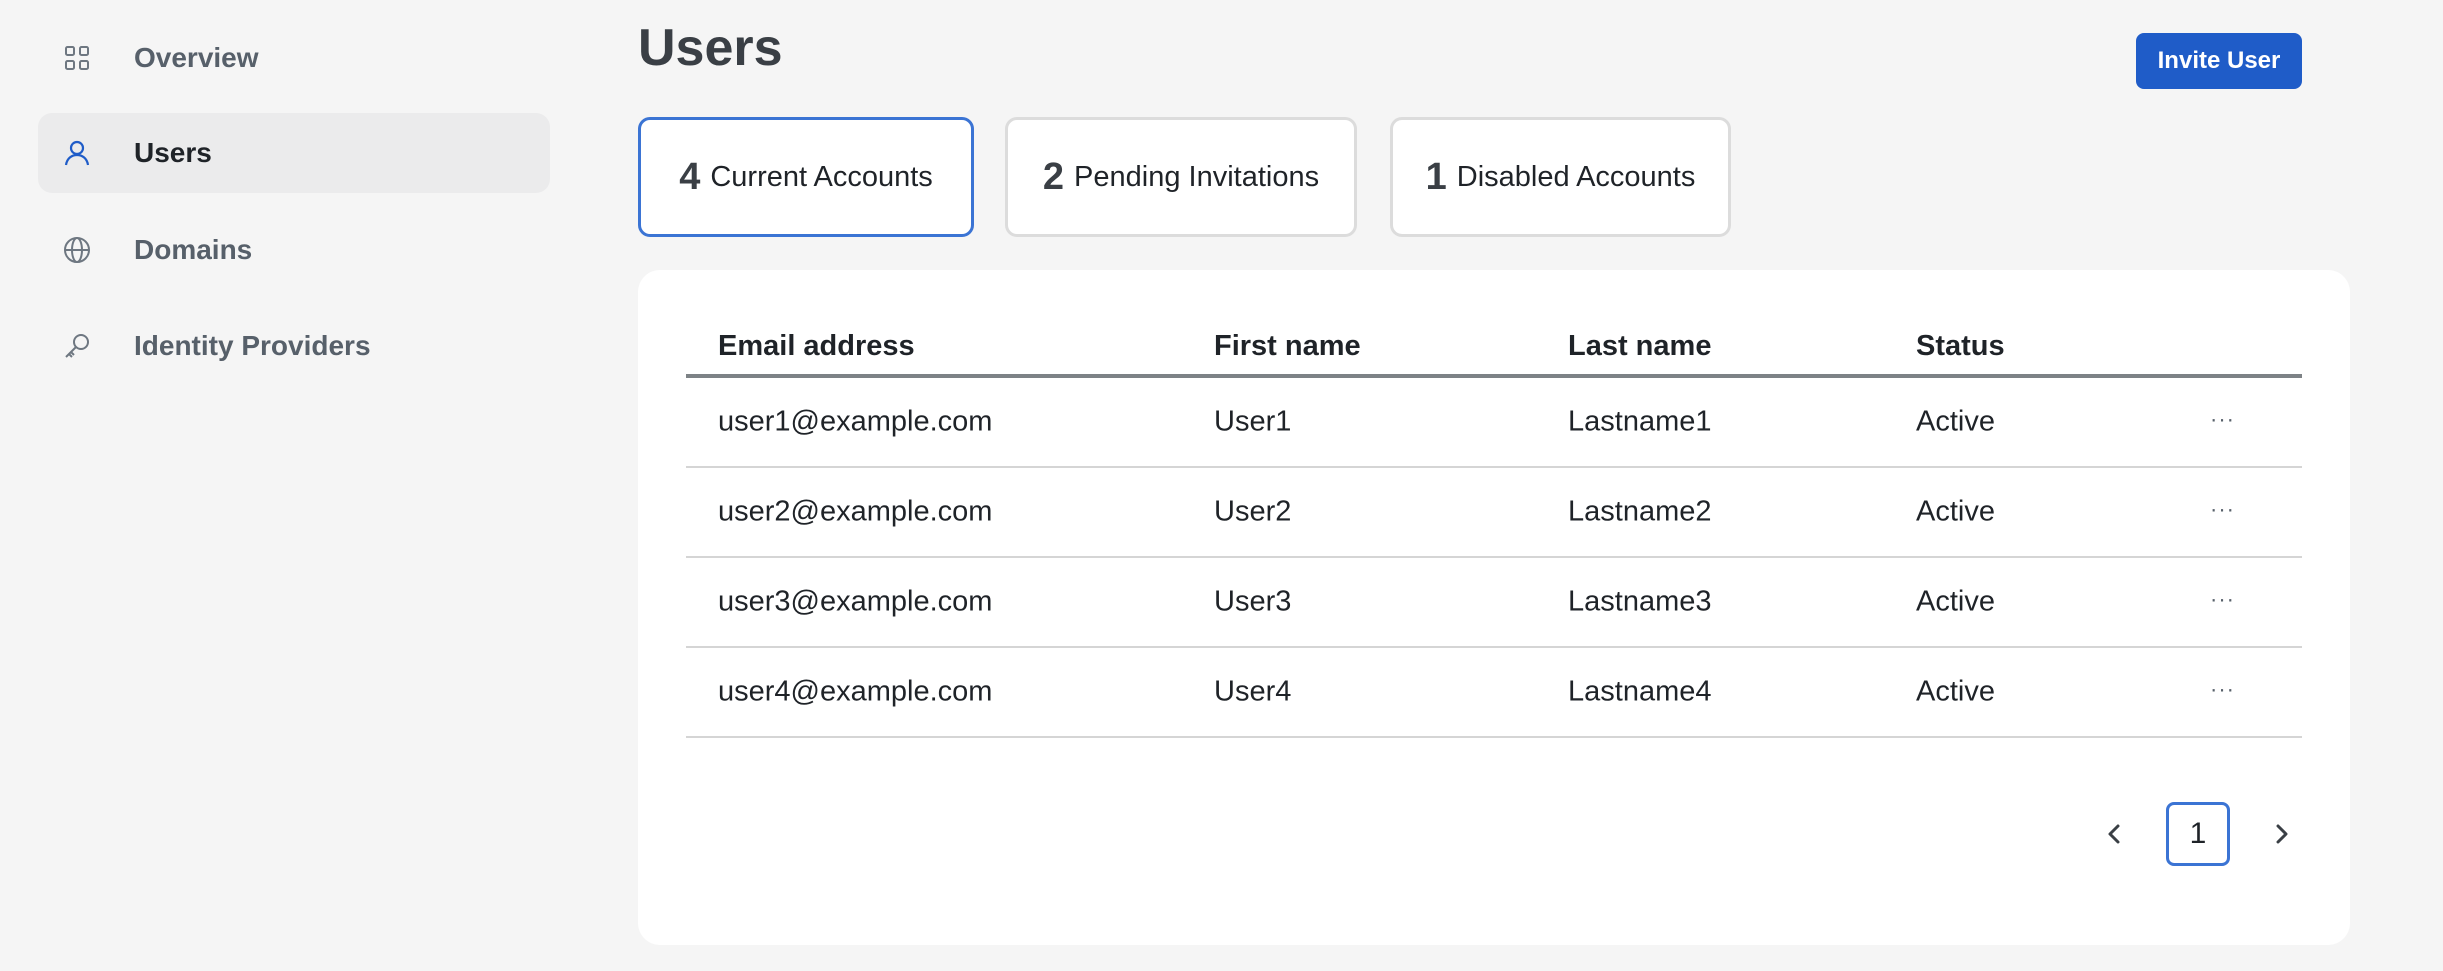 The image size is (2443, 971). What do you see at coordinates (1640, 691) in the screenshot?
I see `cell-last-name: Lastname4` at bounding box center [1640, 691].